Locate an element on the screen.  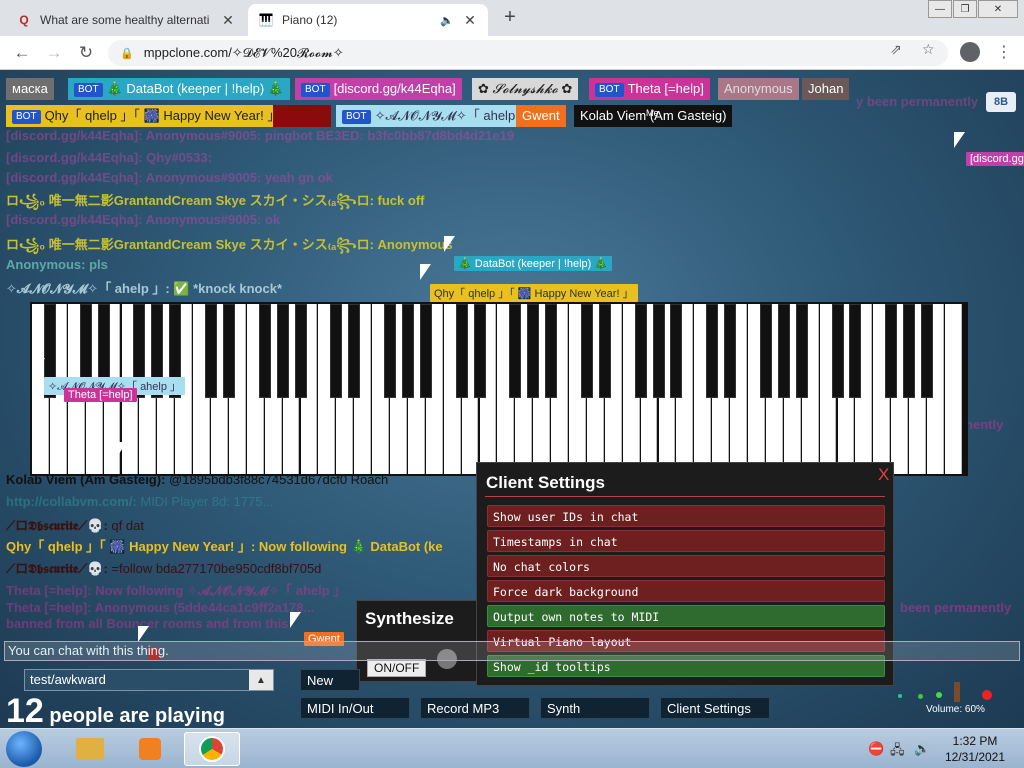
start-button is located at coordinates (24, 749).